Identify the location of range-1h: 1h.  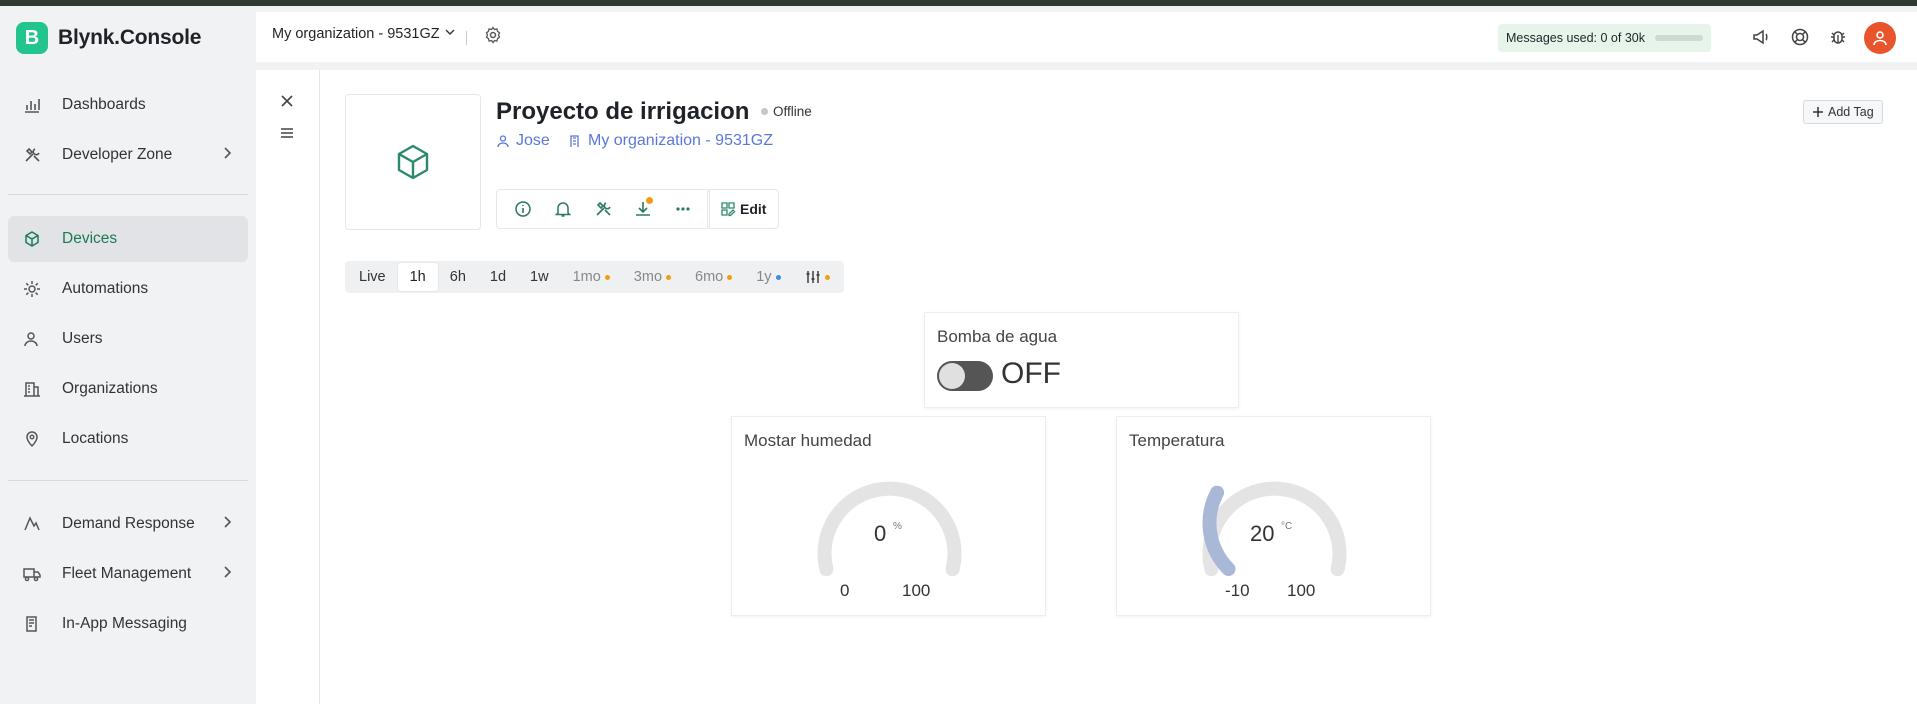
(417, 277).